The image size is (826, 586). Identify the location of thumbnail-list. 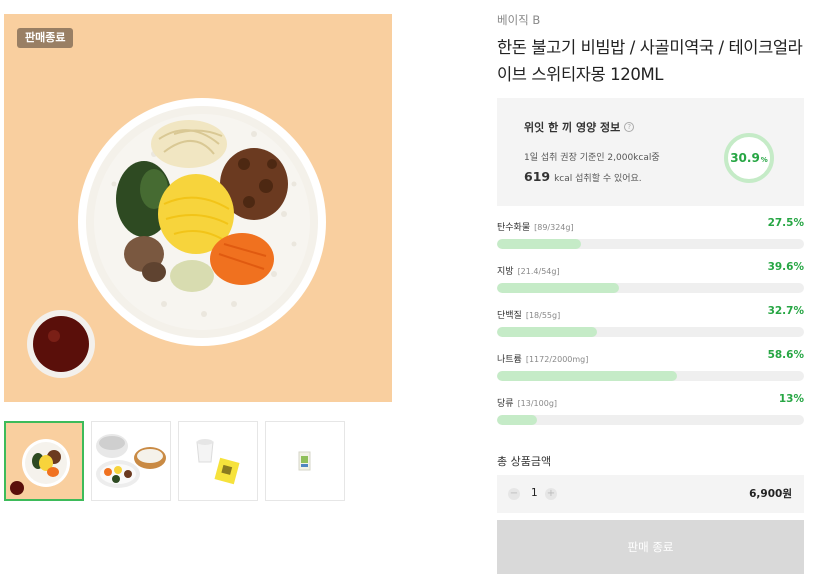
(174, 461).